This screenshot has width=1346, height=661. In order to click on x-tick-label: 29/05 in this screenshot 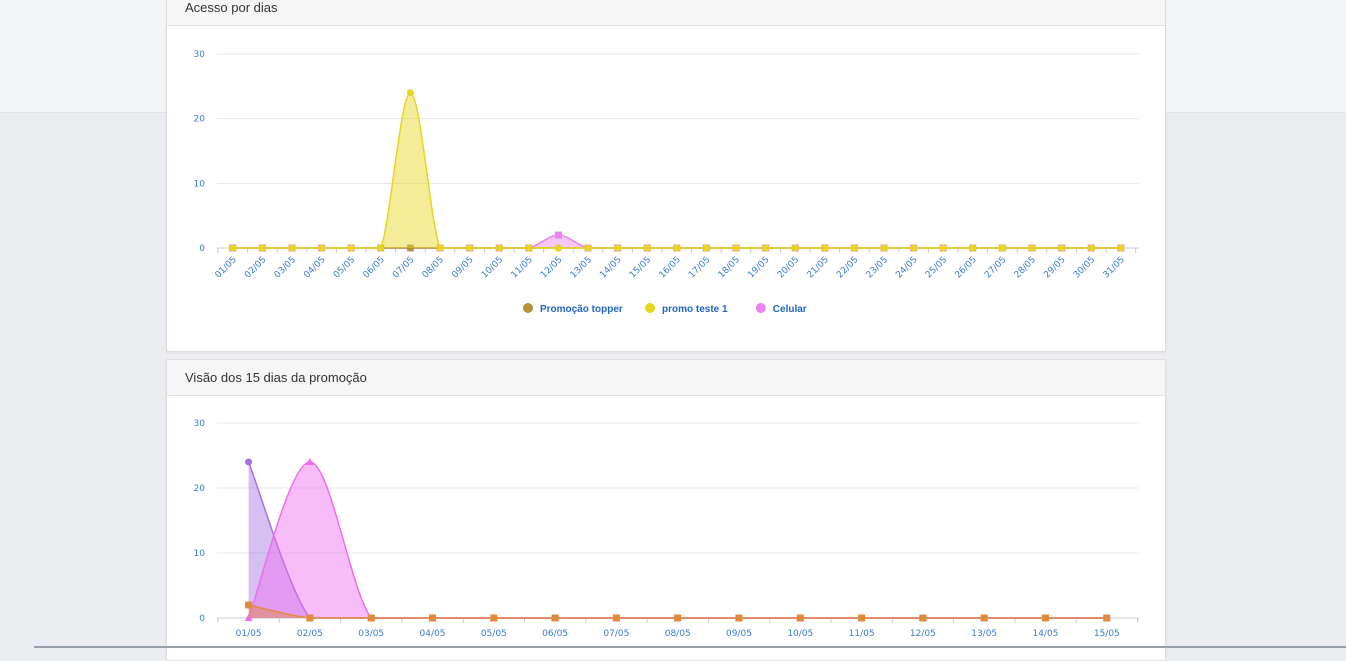, I will do `click(1054, 267)`.